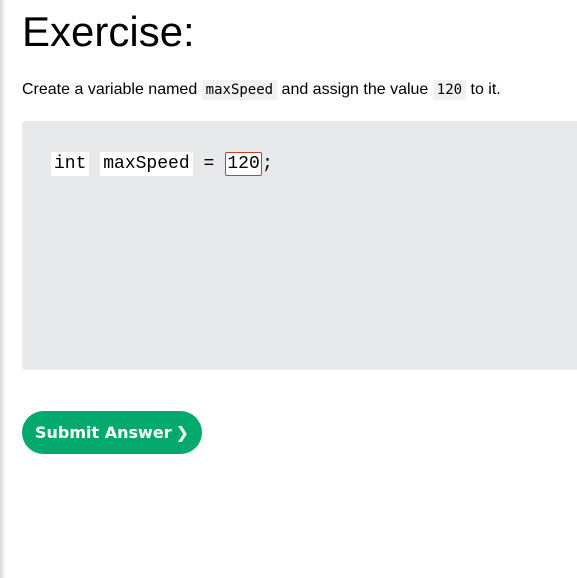 This screenshot has height=578, width=577. Describe the element at coordinates (3, 289) in the screenshot. I see `left-edge-shadow` at that location.